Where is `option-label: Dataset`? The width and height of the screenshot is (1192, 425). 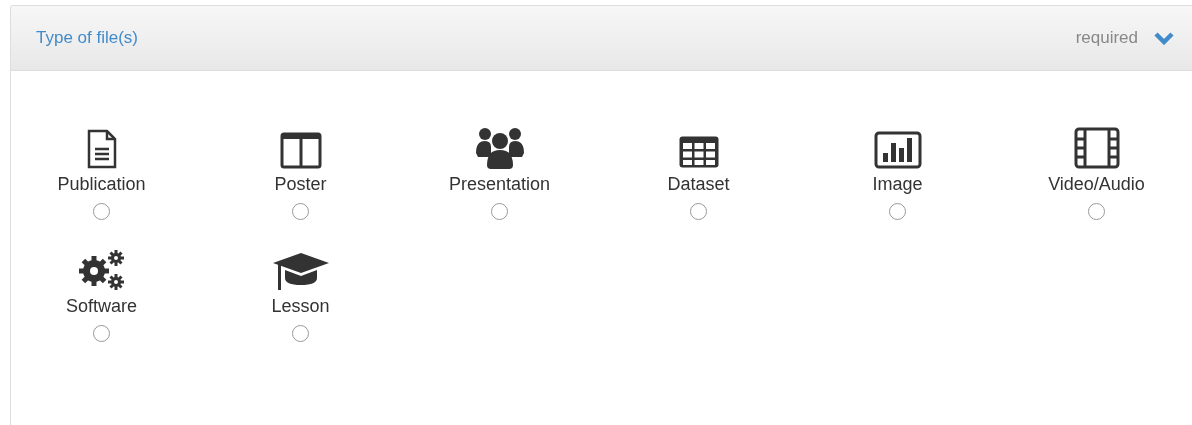 option-label: Dataset is located at coordinates (698, 184).